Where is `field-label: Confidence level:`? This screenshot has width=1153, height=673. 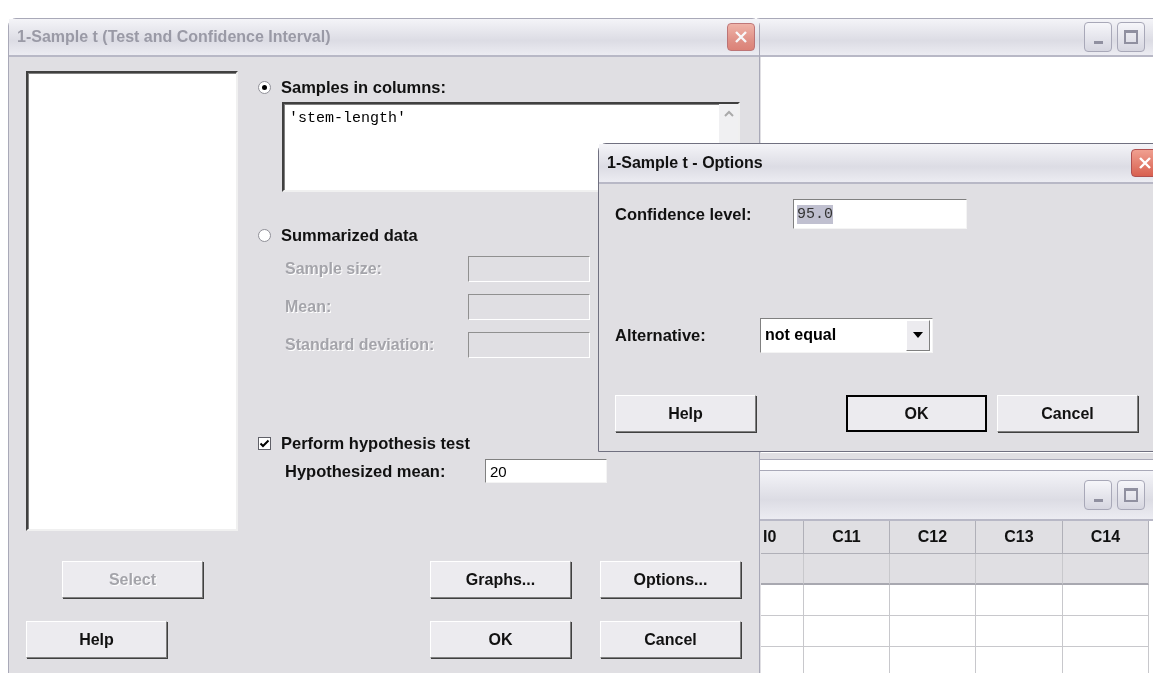
field-label: Confidence level: is located at coordinates (684, 214).